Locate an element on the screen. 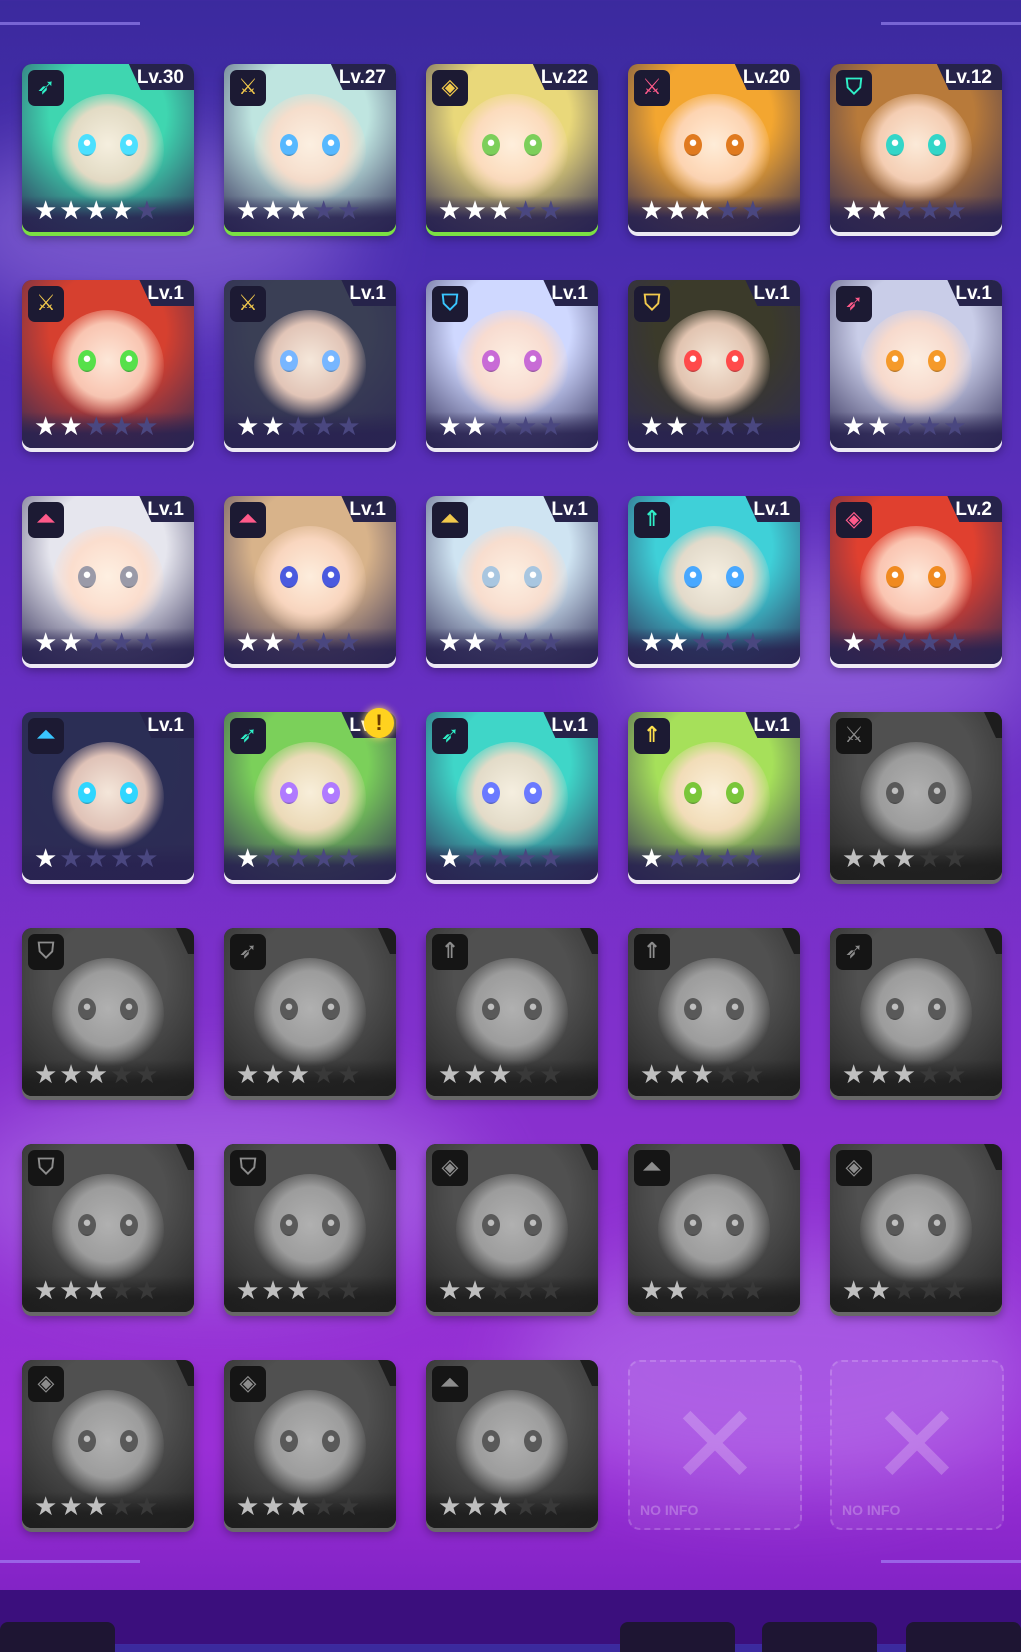  hero-card: ◈ Lv.22 ★ ★ ★ ★ ★ is located at coordinates (512, 148).